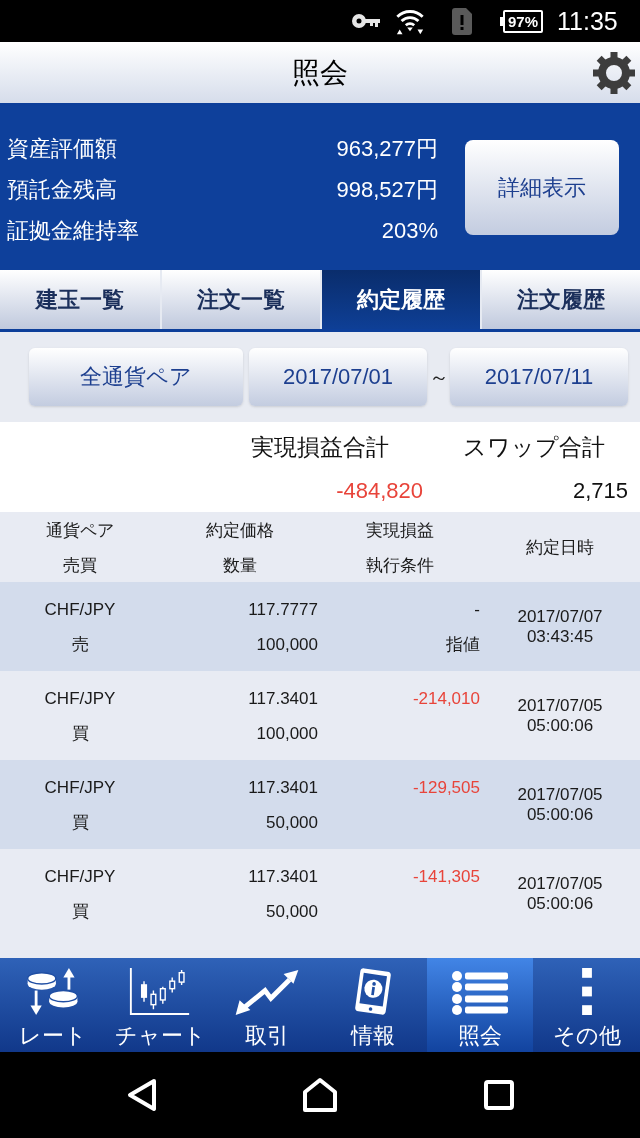  What do you see at coordinates (80, 566) in the screenshot?
I see `column-header: 売買` at bounding box center [80, 566].